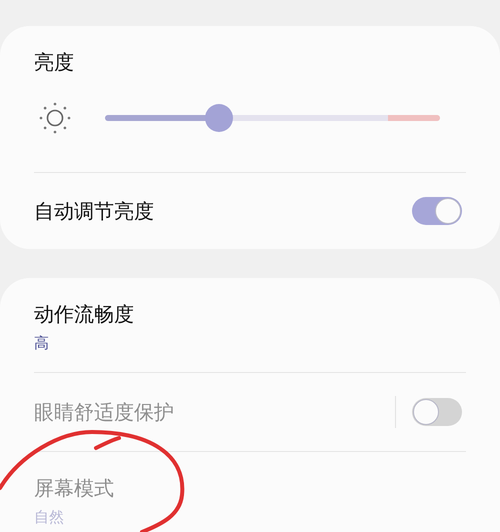 The image size is (500, 532). What do you see at coordinates (84, 314) in the screenshot?
I see `setting-label: 动作流畅度` at bounding box center [84, 314].